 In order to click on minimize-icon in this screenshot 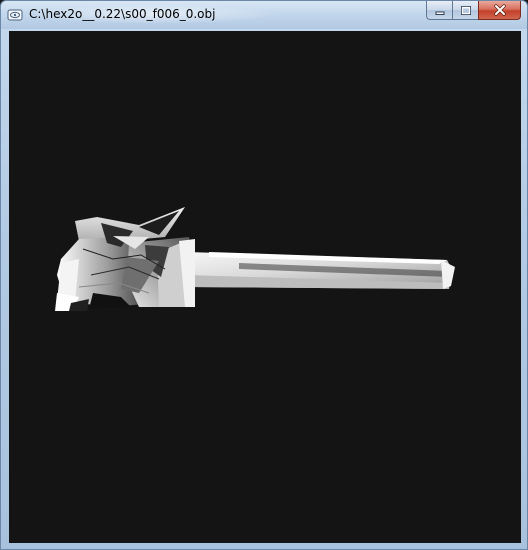, I will do `click(440, 10)`.